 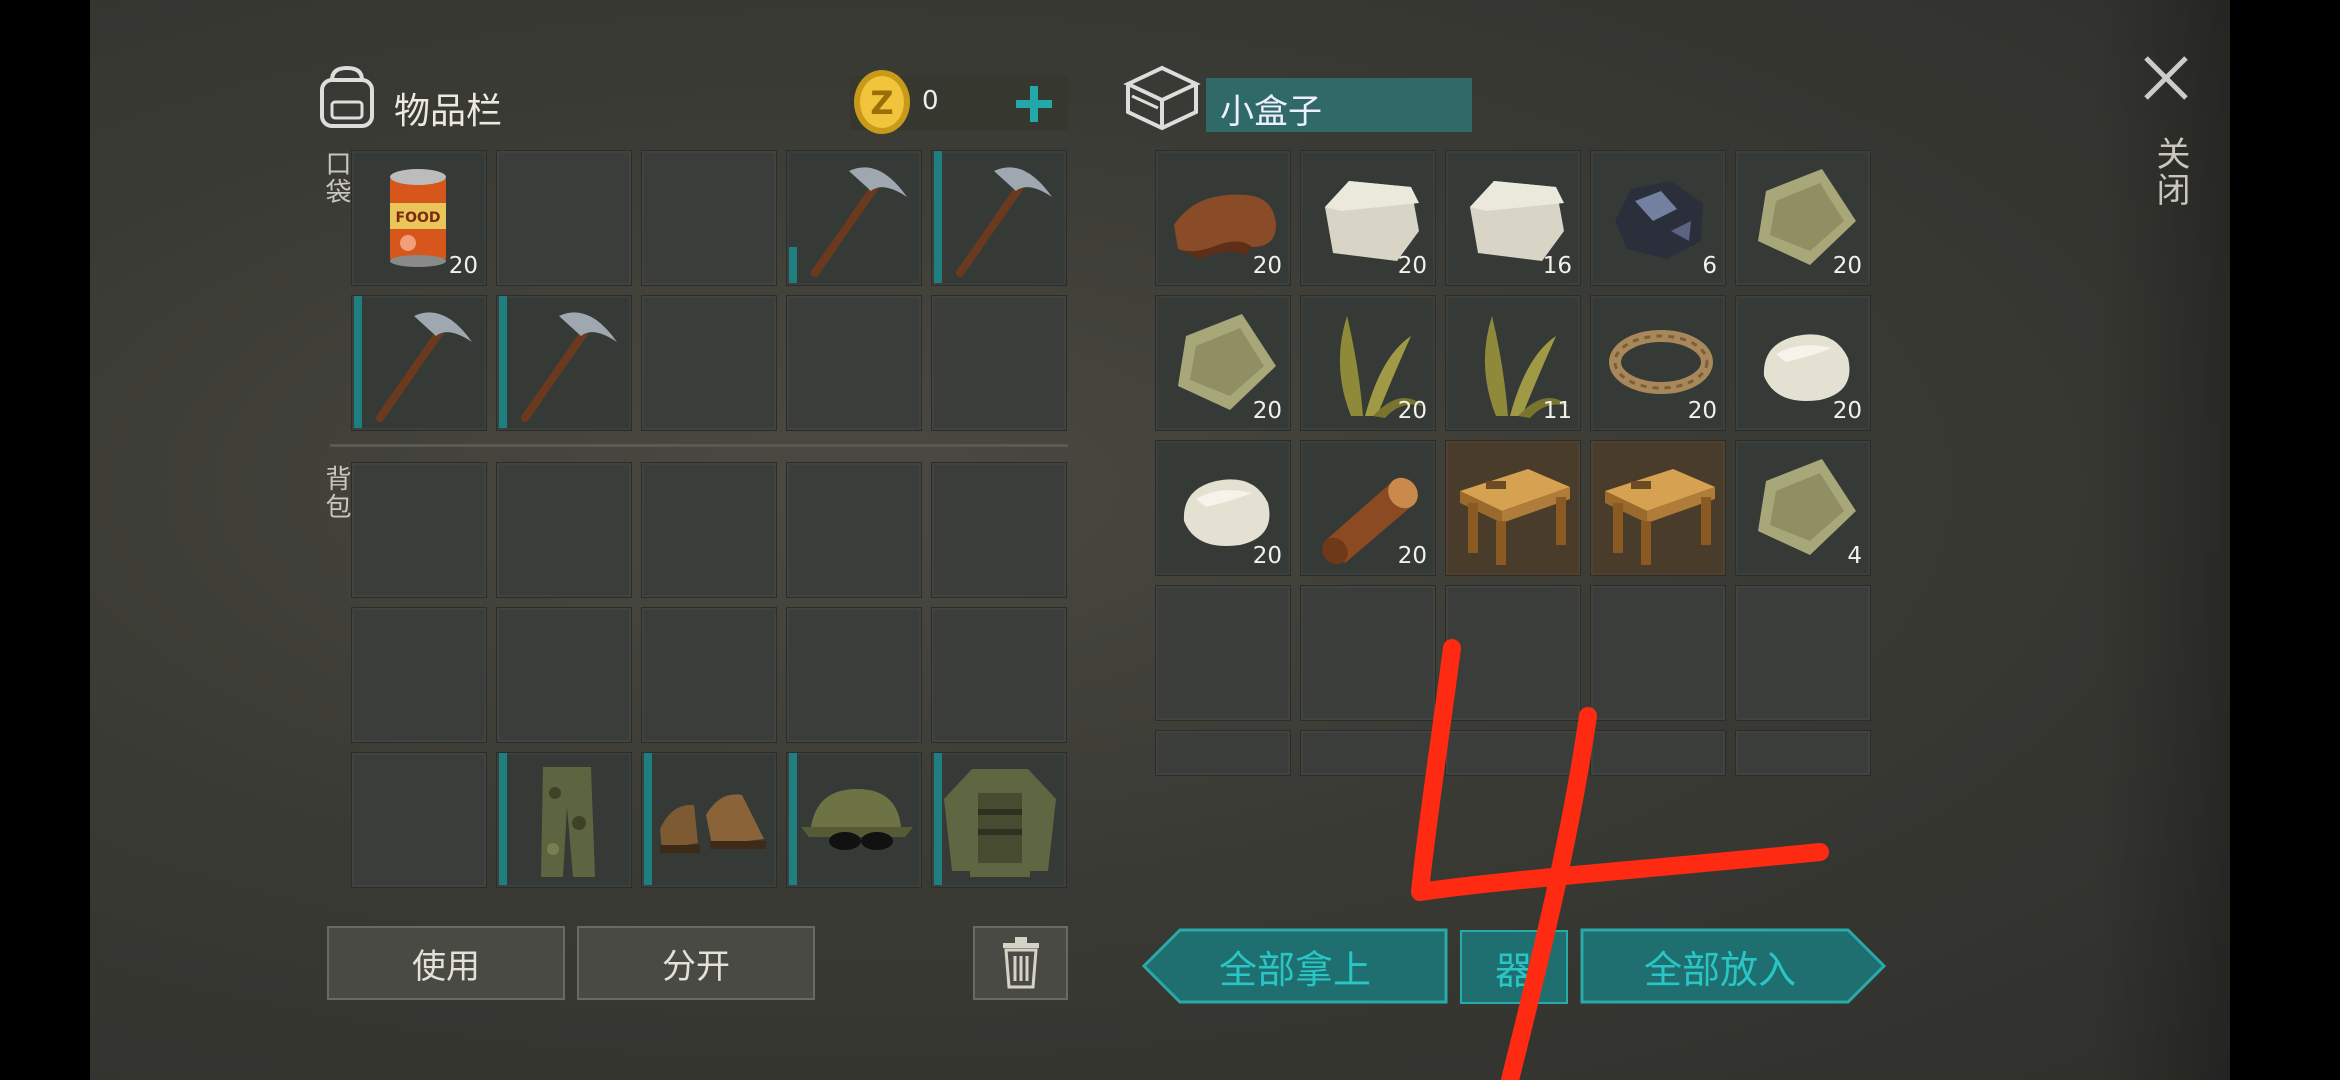 What do you see at coordinates (347, 97) in the screenshot?
I see `backpack-icon` at bounding box center [347, 97].